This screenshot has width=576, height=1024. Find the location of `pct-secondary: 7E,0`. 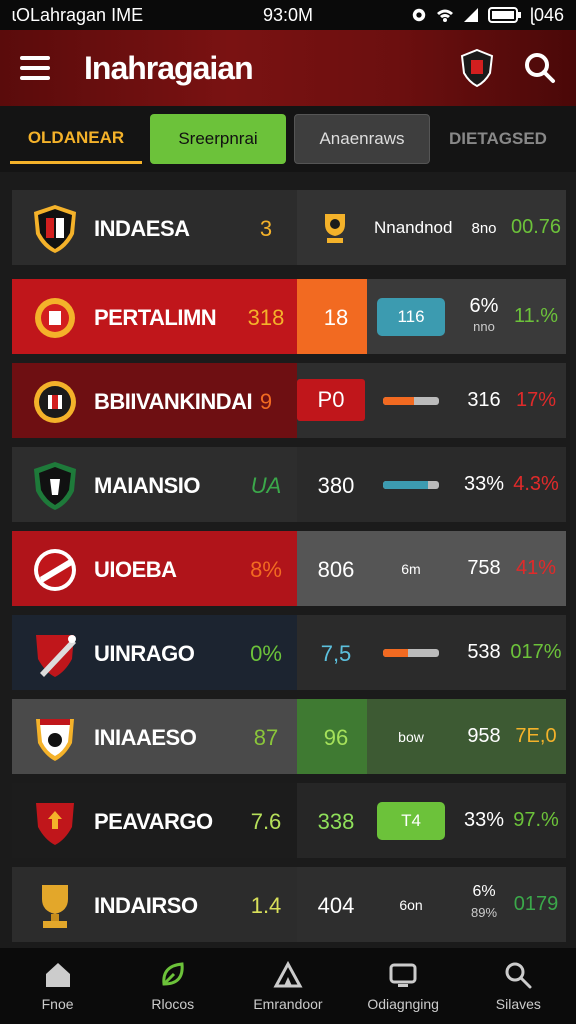

pct-secondary: 7E,0 is located at coordinates (536, 736).